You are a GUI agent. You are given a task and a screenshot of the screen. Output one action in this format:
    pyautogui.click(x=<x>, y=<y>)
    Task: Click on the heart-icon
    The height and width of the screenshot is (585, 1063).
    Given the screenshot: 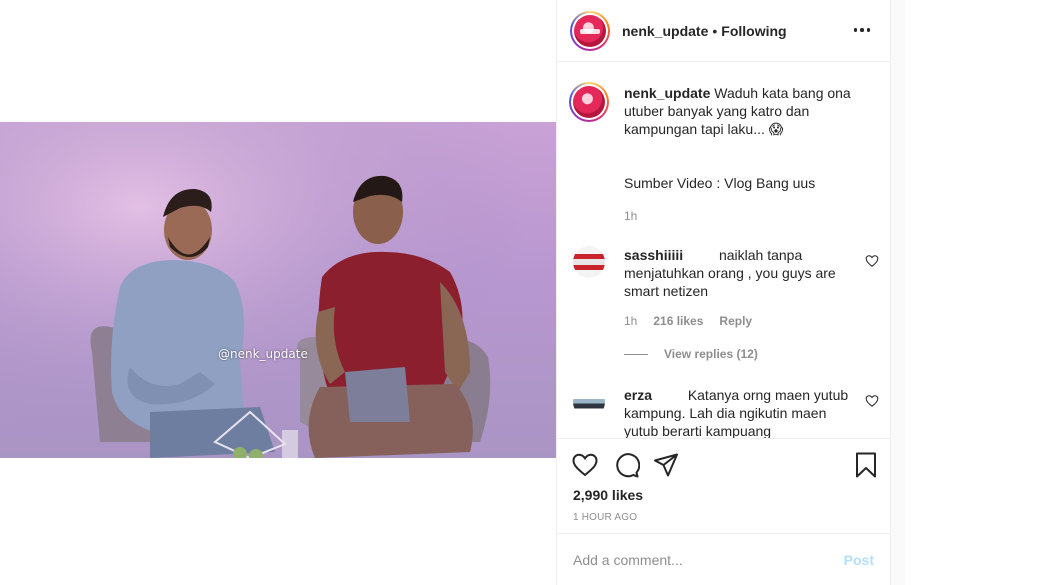 What is the action you would take?
    pyautogui.click(x=585, y=465)
    